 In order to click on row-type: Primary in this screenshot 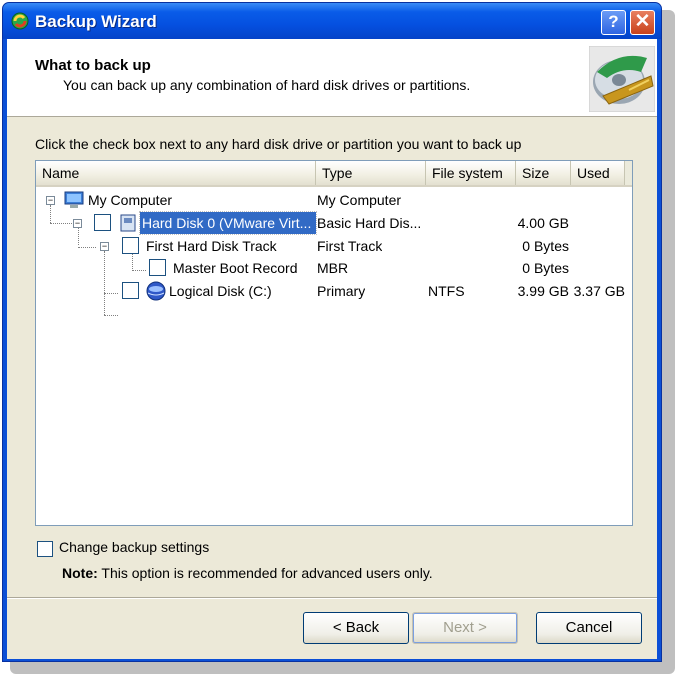, I will do `click(341, 291)`.